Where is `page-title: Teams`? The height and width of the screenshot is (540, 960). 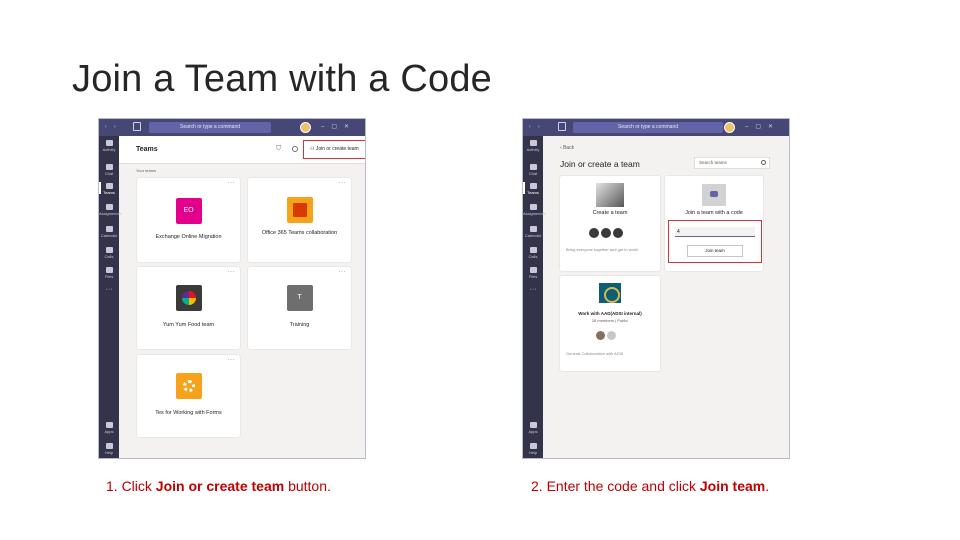
page-title: Teams is located at coordinates (147, 149).